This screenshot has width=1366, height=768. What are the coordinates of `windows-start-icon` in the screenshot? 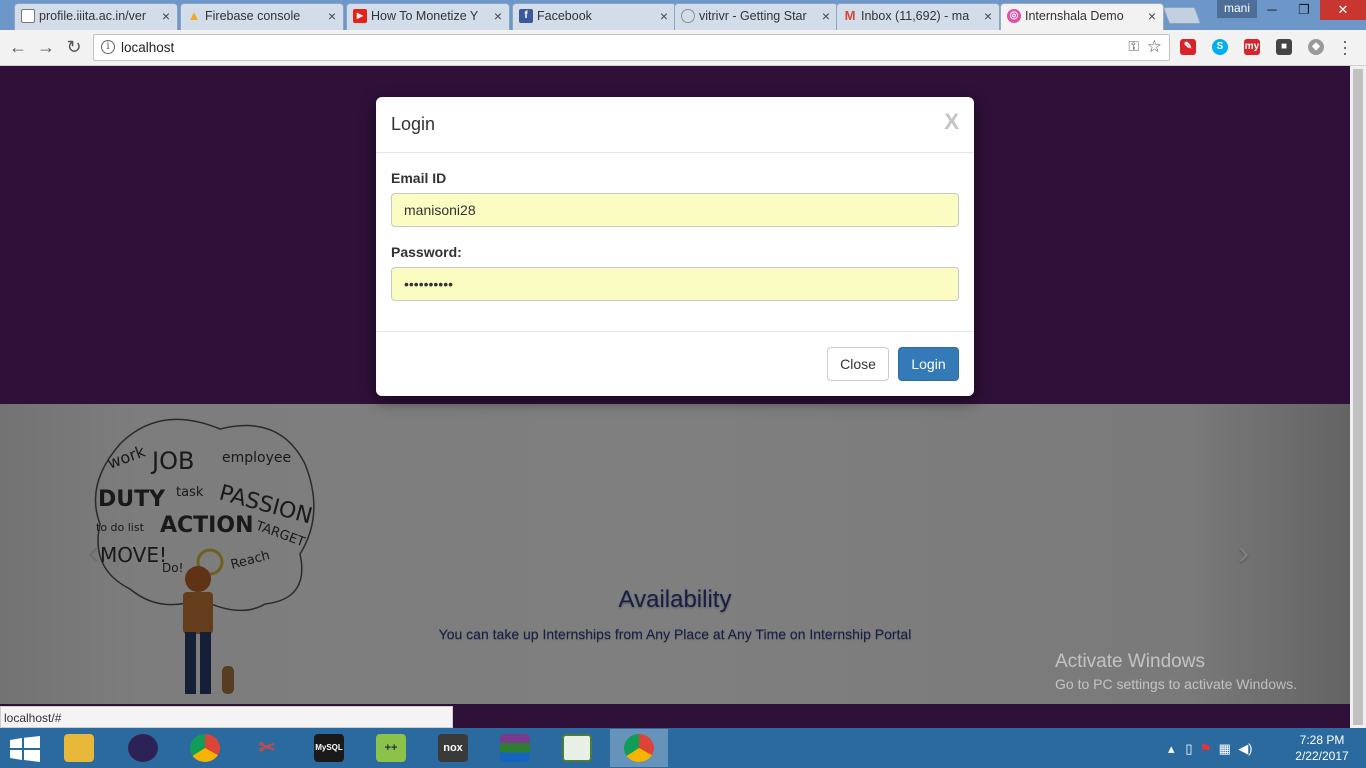 It's located at (25, 749).